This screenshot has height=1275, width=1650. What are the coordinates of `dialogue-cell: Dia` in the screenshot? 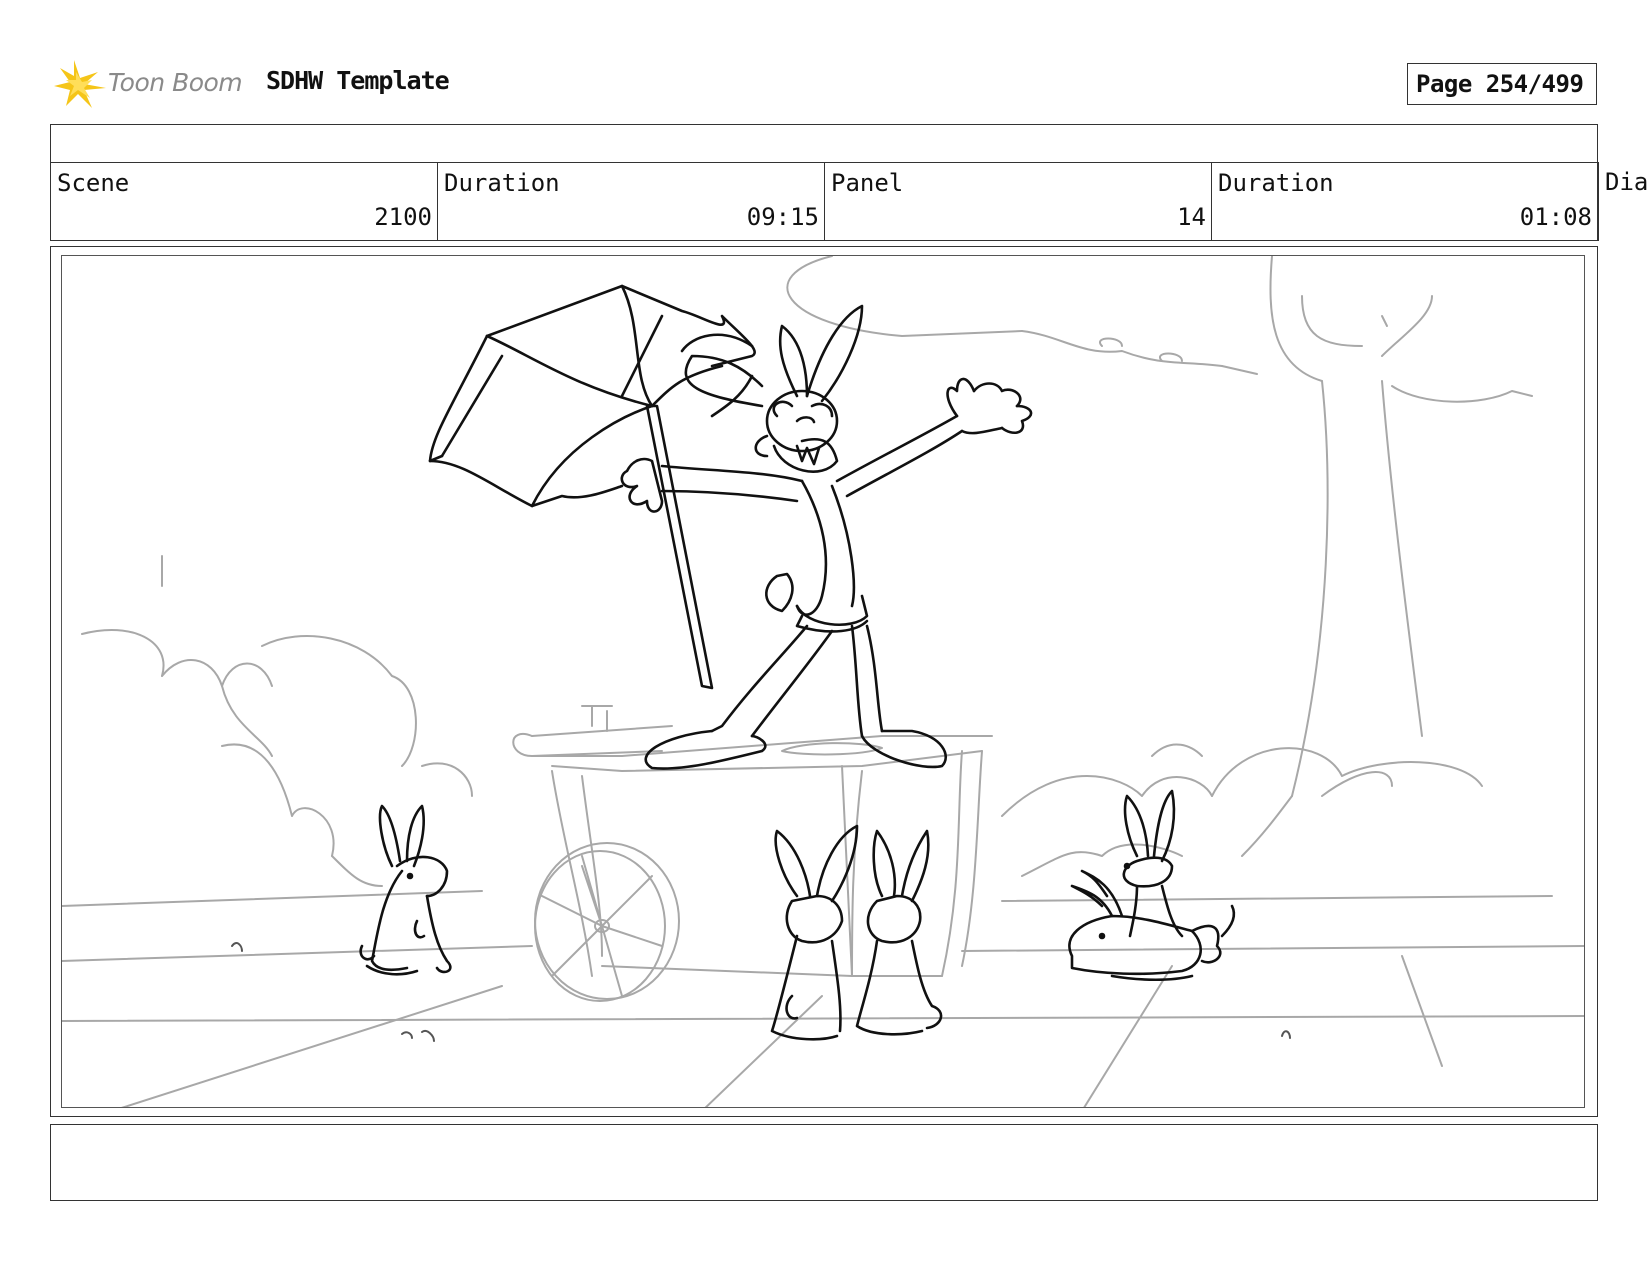 It's located at (1624, 201).